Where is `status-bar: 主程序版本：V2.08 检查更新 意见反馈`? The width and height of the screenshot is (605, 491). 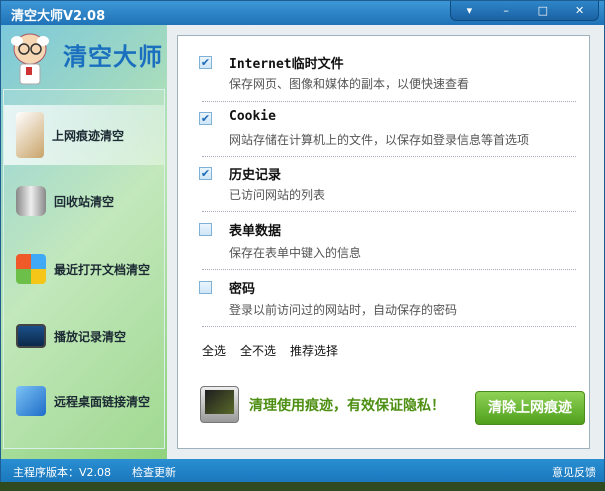
status-bar: 主程序版本：V2.08 检查更新 意见反馈 is located at coordinates (302, 470).